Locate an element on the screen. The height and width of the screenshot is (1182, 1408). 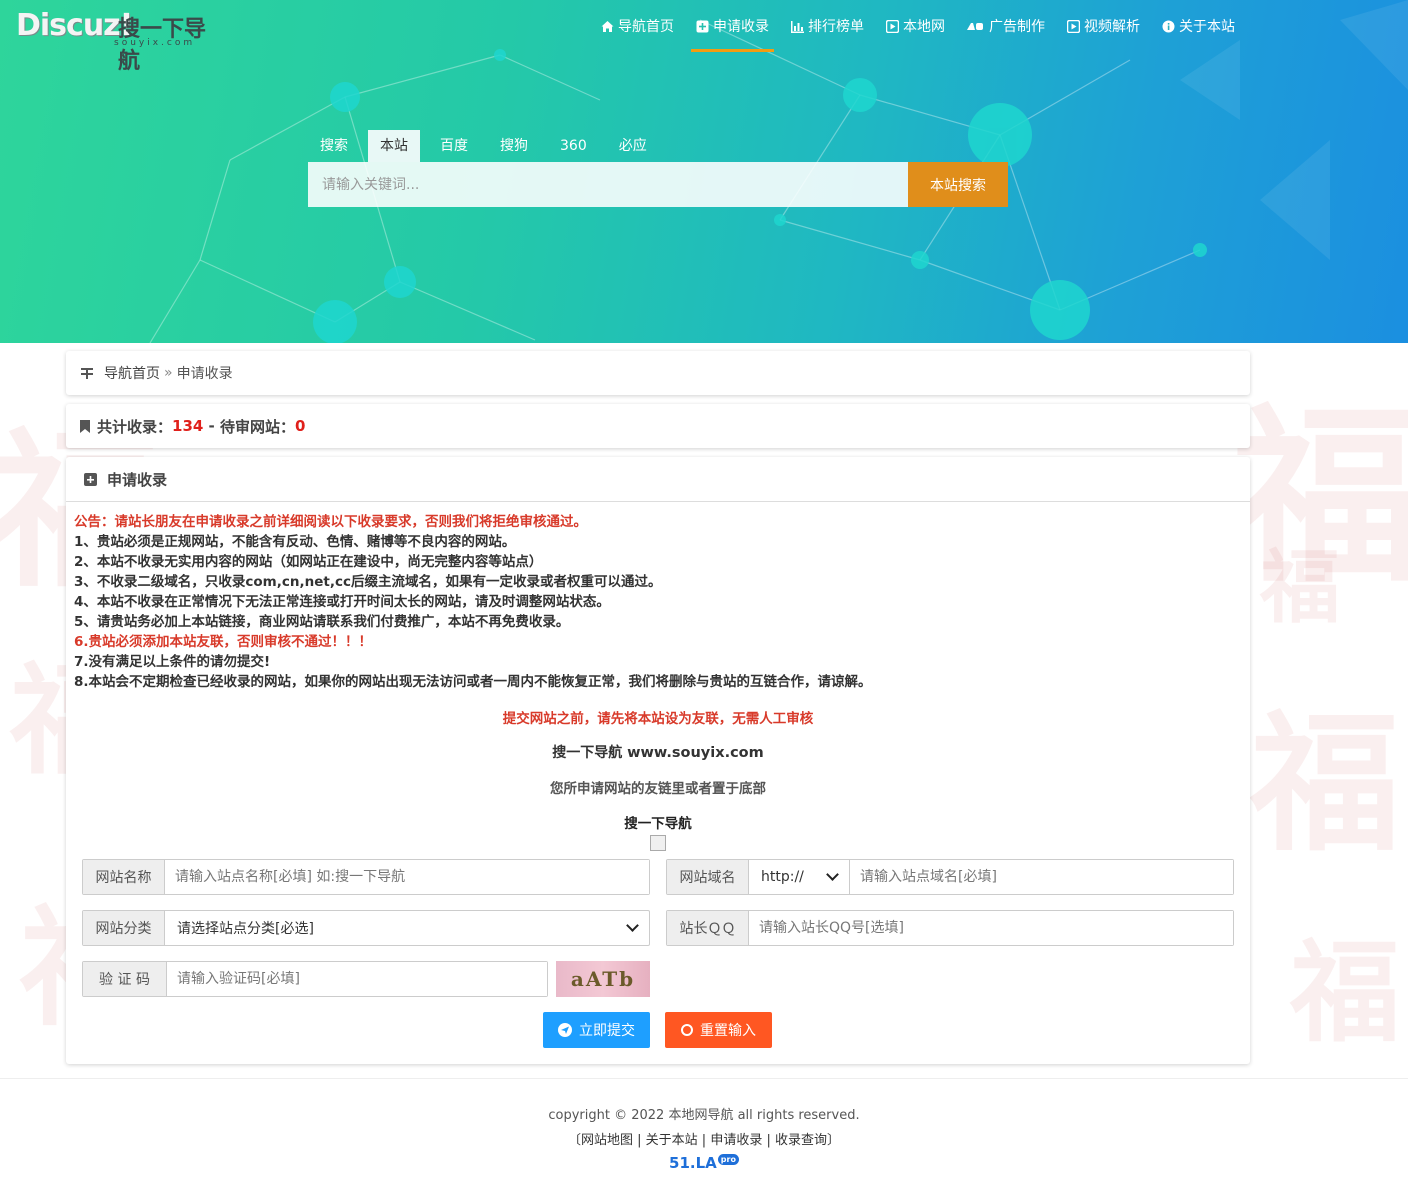
breadcrumb-current: 申请收录 is located at coordinates (204, 374).